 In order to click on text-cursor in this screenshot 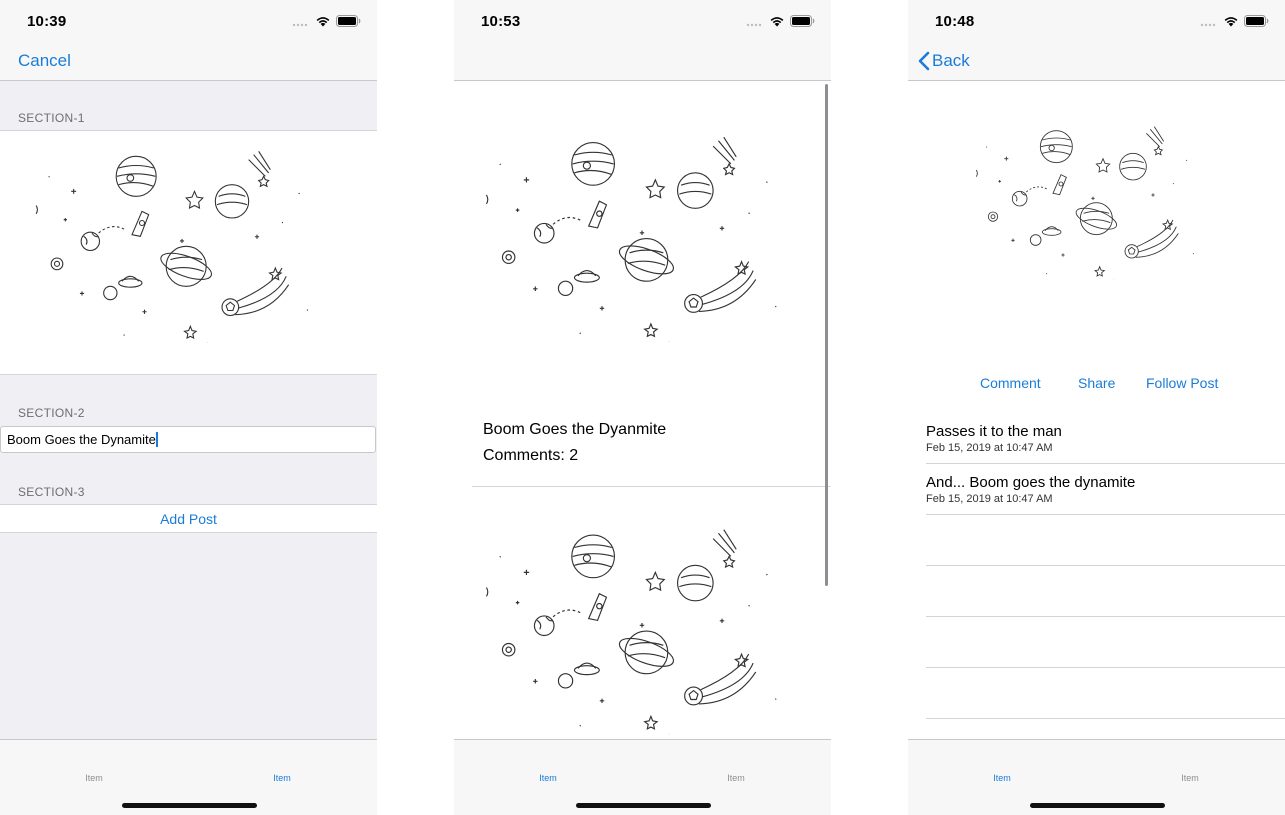, I will do `click(156, 439)`.